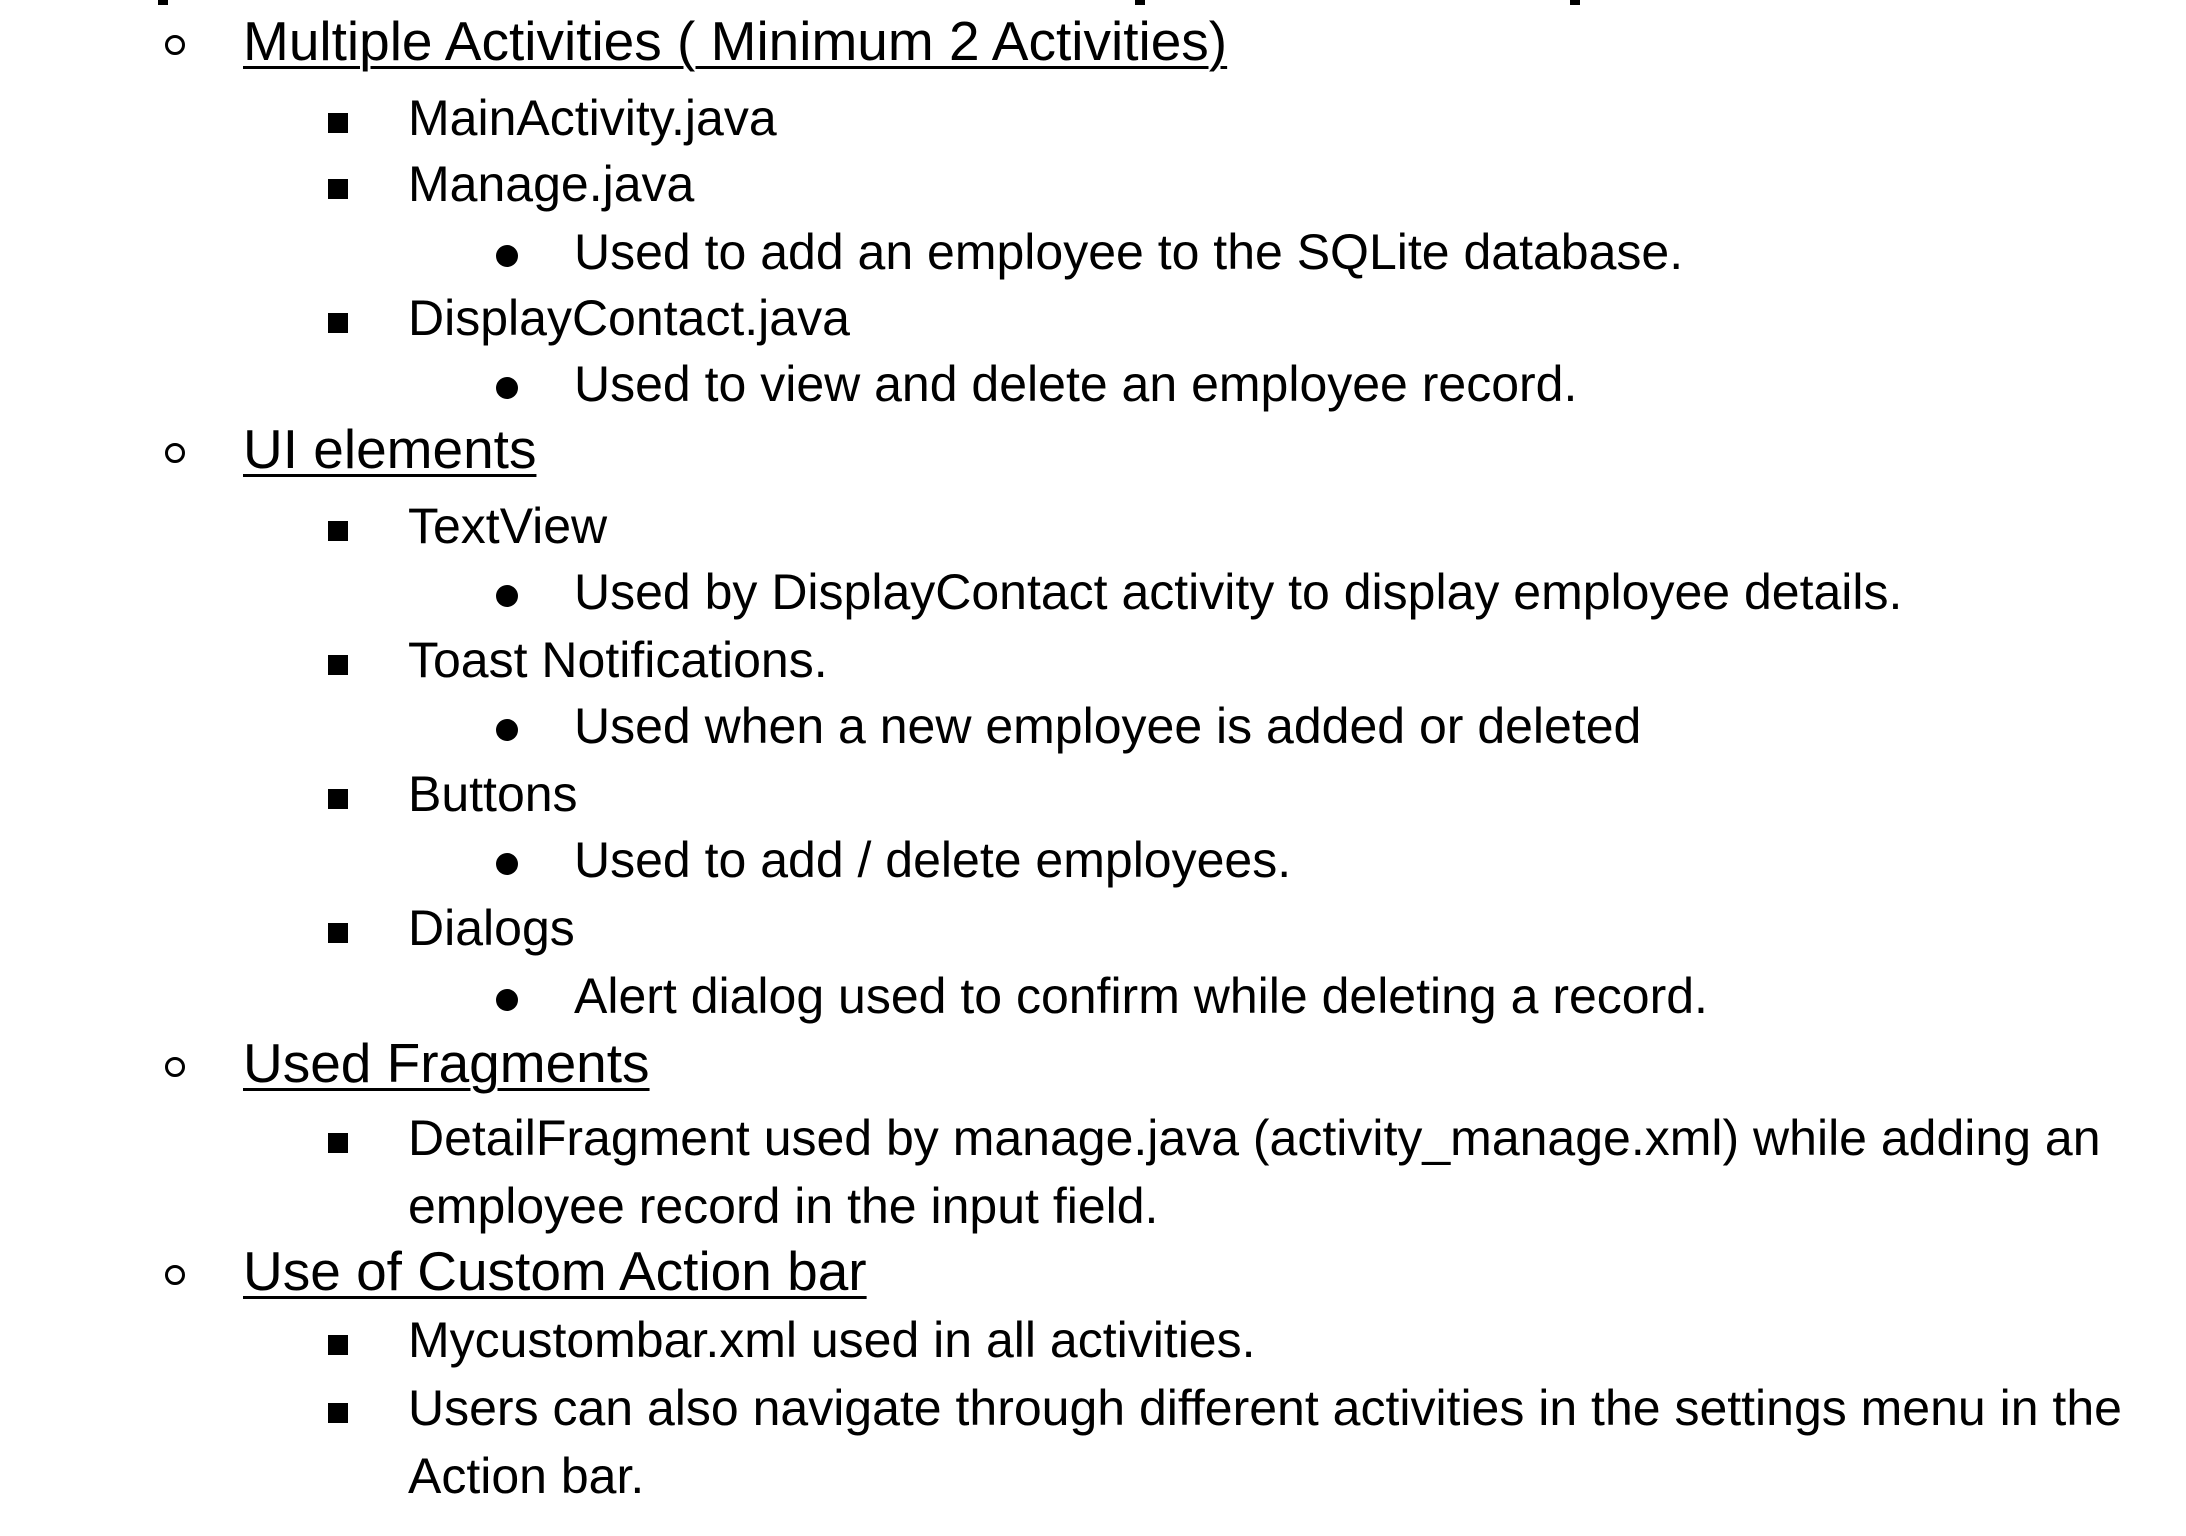 This screenshot has height=1536, width=2186. What do you see at coordinates (1093, 184) in the screenshot?
I see `list-item-manage: Manage.java` at bounding box center [1093, 184].